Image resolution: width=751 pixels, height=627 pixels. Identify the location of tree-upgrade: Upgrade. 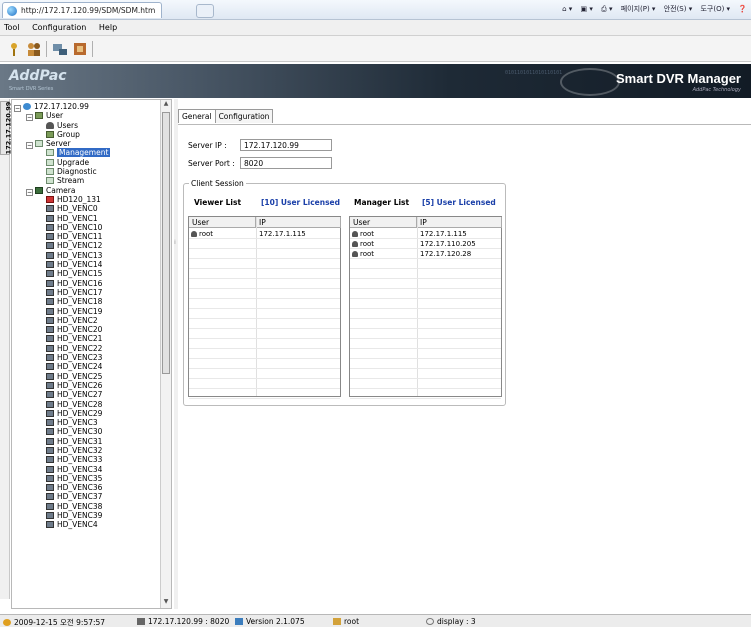
(86, 162).